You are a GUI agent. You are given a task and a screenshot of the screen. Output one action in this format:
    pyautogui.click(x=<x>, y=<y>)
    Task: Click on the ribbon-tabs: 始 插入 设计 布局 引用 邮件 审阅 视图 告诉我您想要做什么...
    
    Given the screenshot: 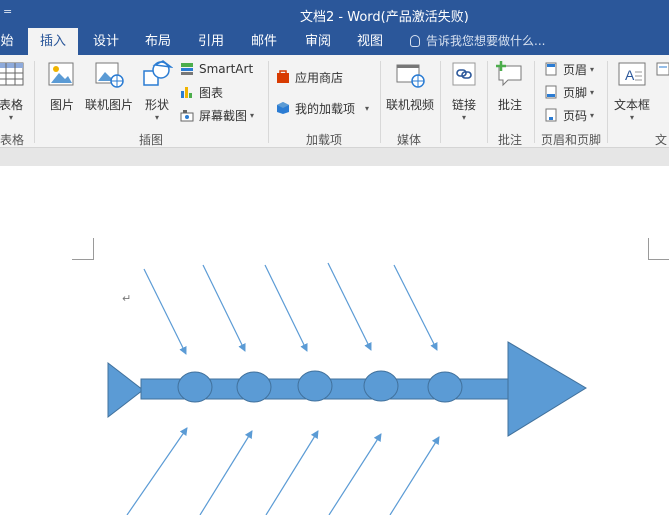 What is the action you would take?
    pyautogui.click(x=334, y=41)
    